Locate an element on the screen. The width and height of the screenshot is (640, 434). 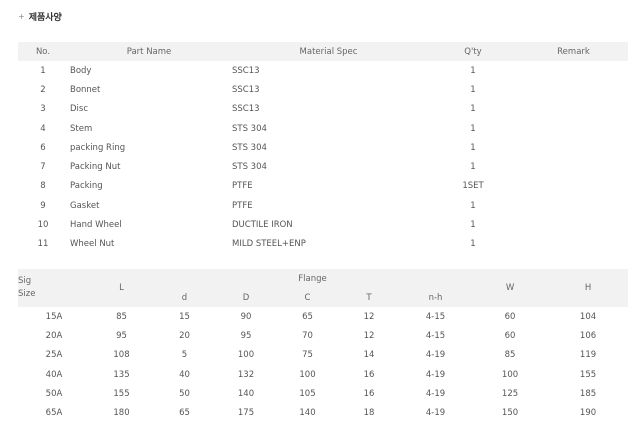
cell-d: 40 is located at coordinates (184, 374).